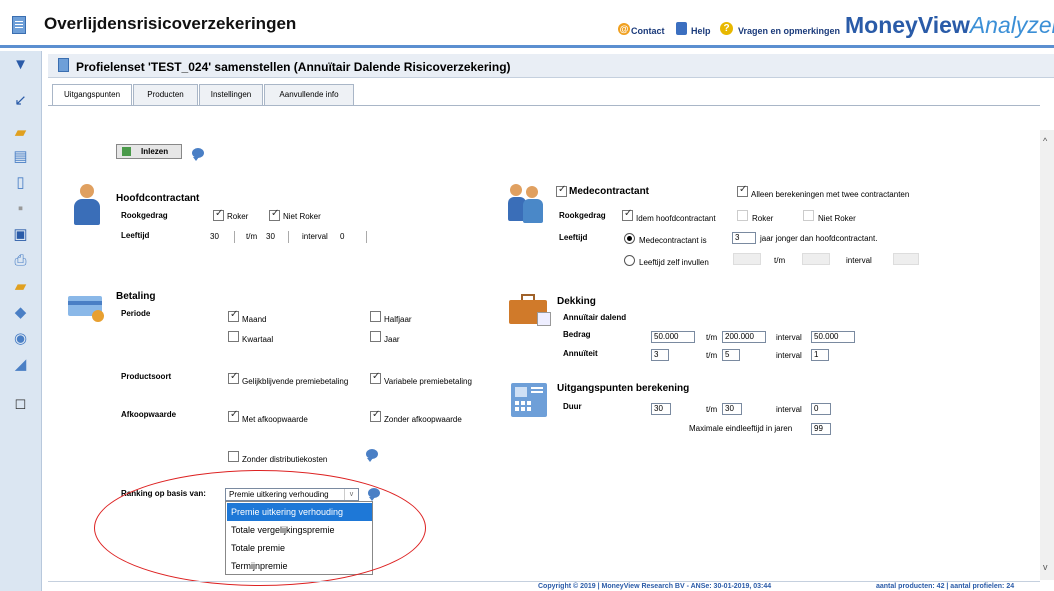 This screenshot has height=591, width=1054. Describe the element at coordinates (149, 151) in the screenshot. I see `inlezen-button: Inlezen` at that location.